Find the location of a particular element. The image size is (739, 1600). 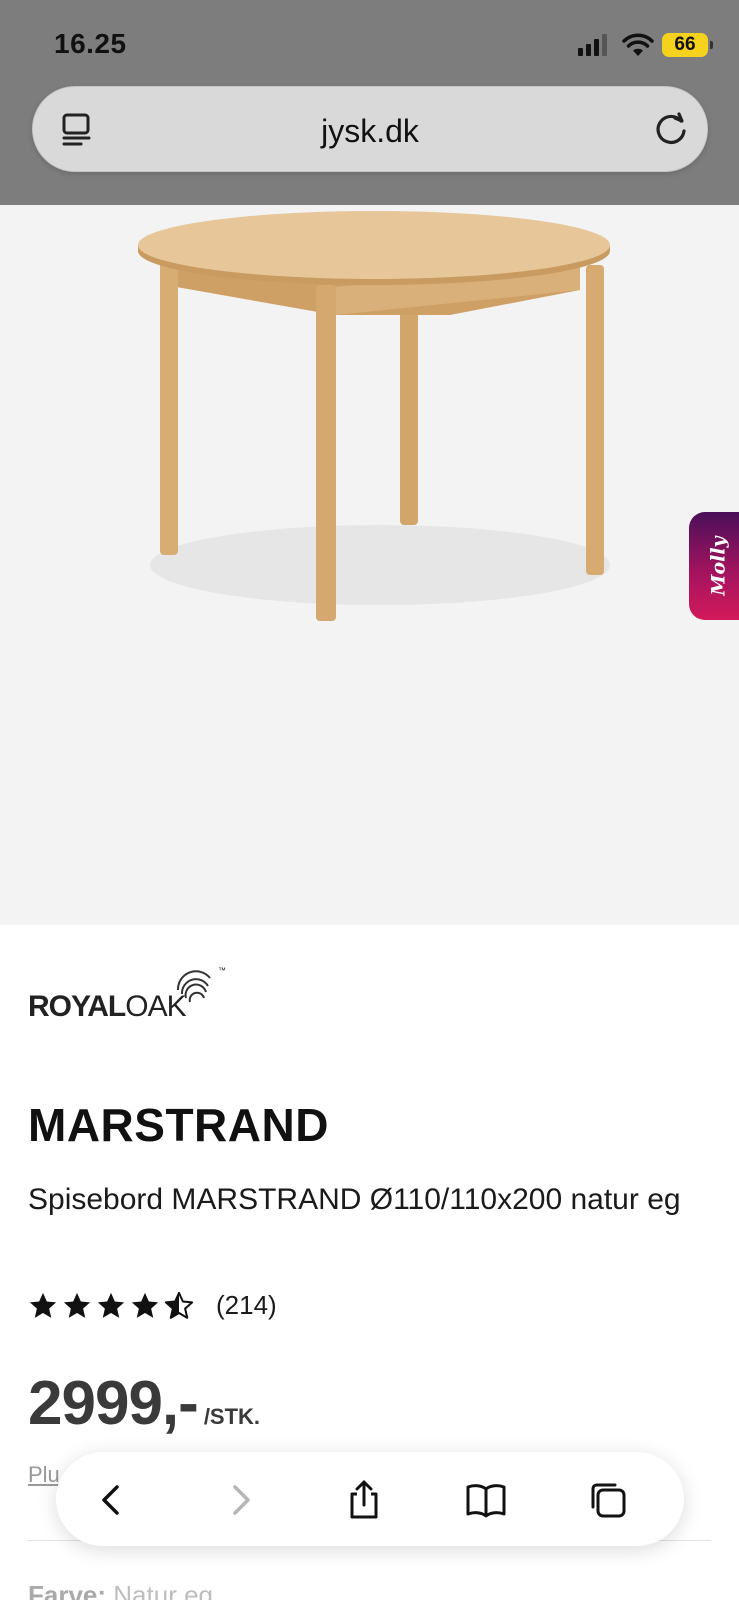

chat-widget-tab: Molly is located at coordinates (714, 566).